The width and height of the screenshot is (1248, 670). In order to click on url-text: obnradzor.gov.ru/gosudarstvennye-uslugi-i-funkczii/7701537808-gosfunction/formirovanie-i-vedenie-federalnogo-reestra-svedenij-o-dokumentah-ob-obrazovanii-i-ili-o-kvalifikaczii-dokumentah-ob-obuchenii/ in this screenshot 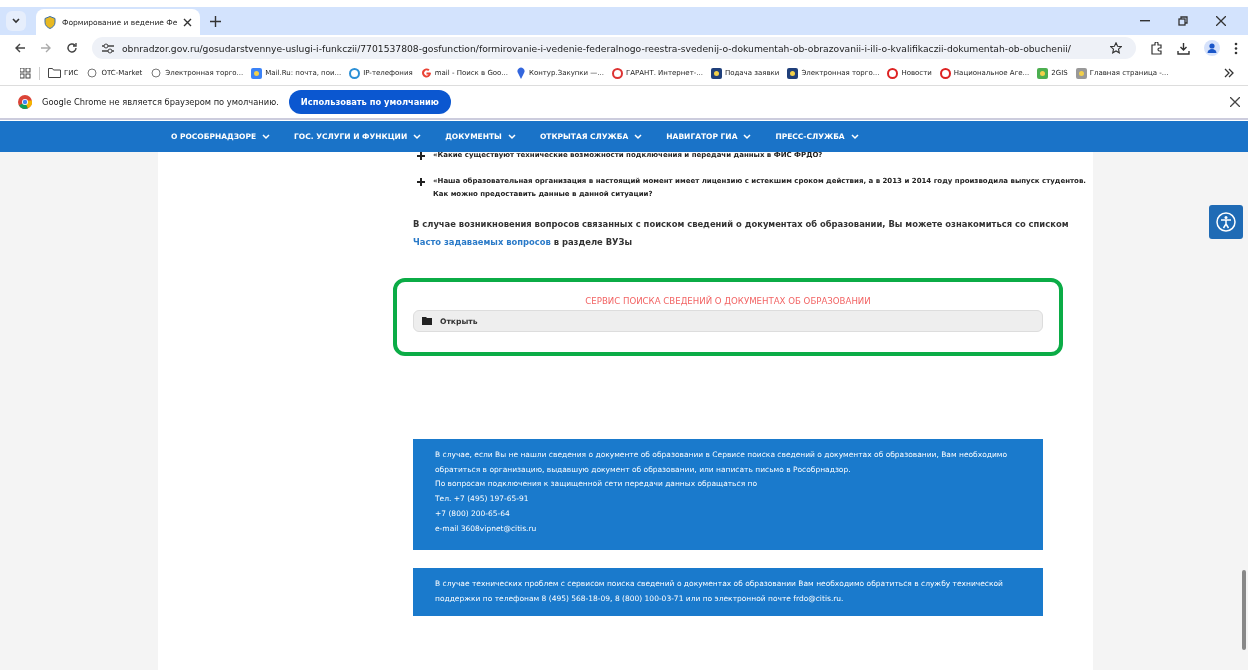, I will do `click(597, 48)`.